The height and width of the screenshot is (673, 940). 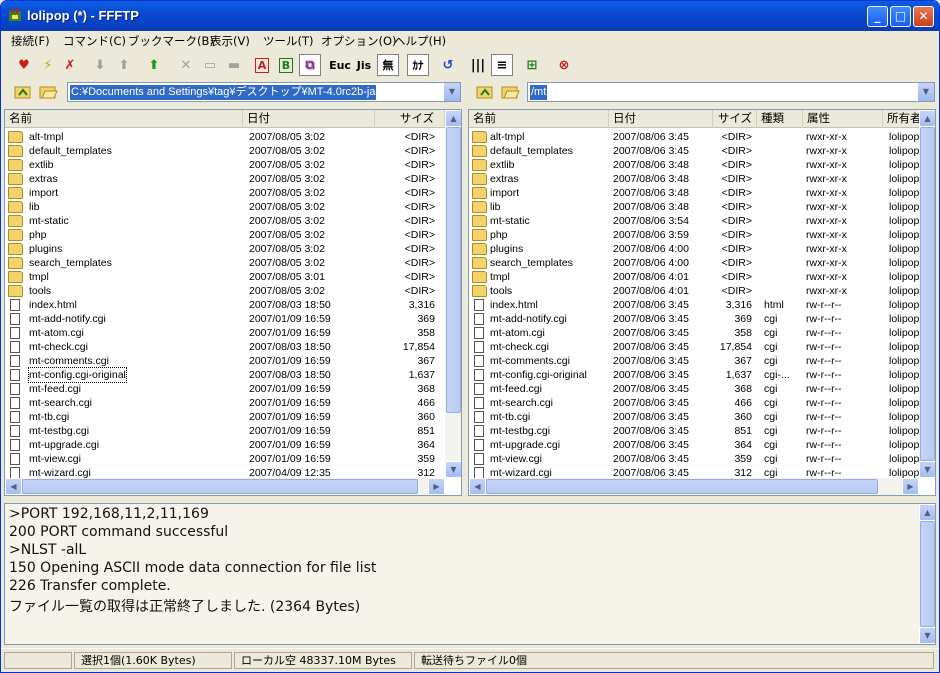 What do you see at coordinates (225, 347) in the screenshot?
I see `table-row: mt-check.cgi 2007/08/03 18:50 17,854` at bounding box center [225, 347].